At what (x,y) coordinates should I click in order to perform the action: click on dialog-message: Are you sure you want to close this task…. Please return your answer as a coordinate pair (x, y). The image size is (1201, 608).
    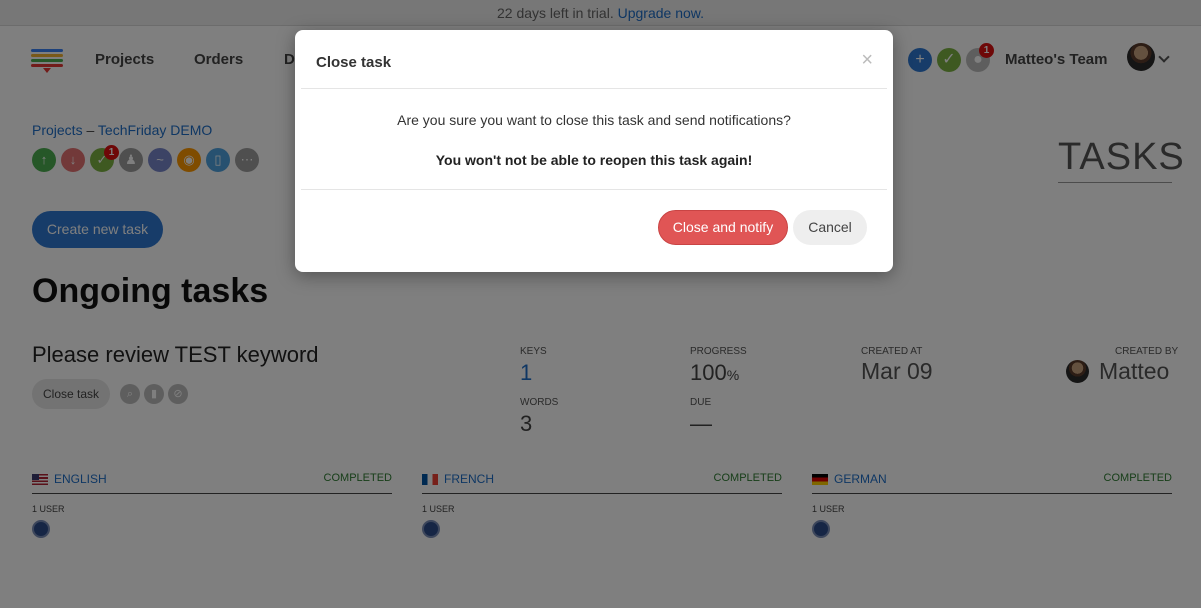
    Looking at the image, I should click on (594, 120).